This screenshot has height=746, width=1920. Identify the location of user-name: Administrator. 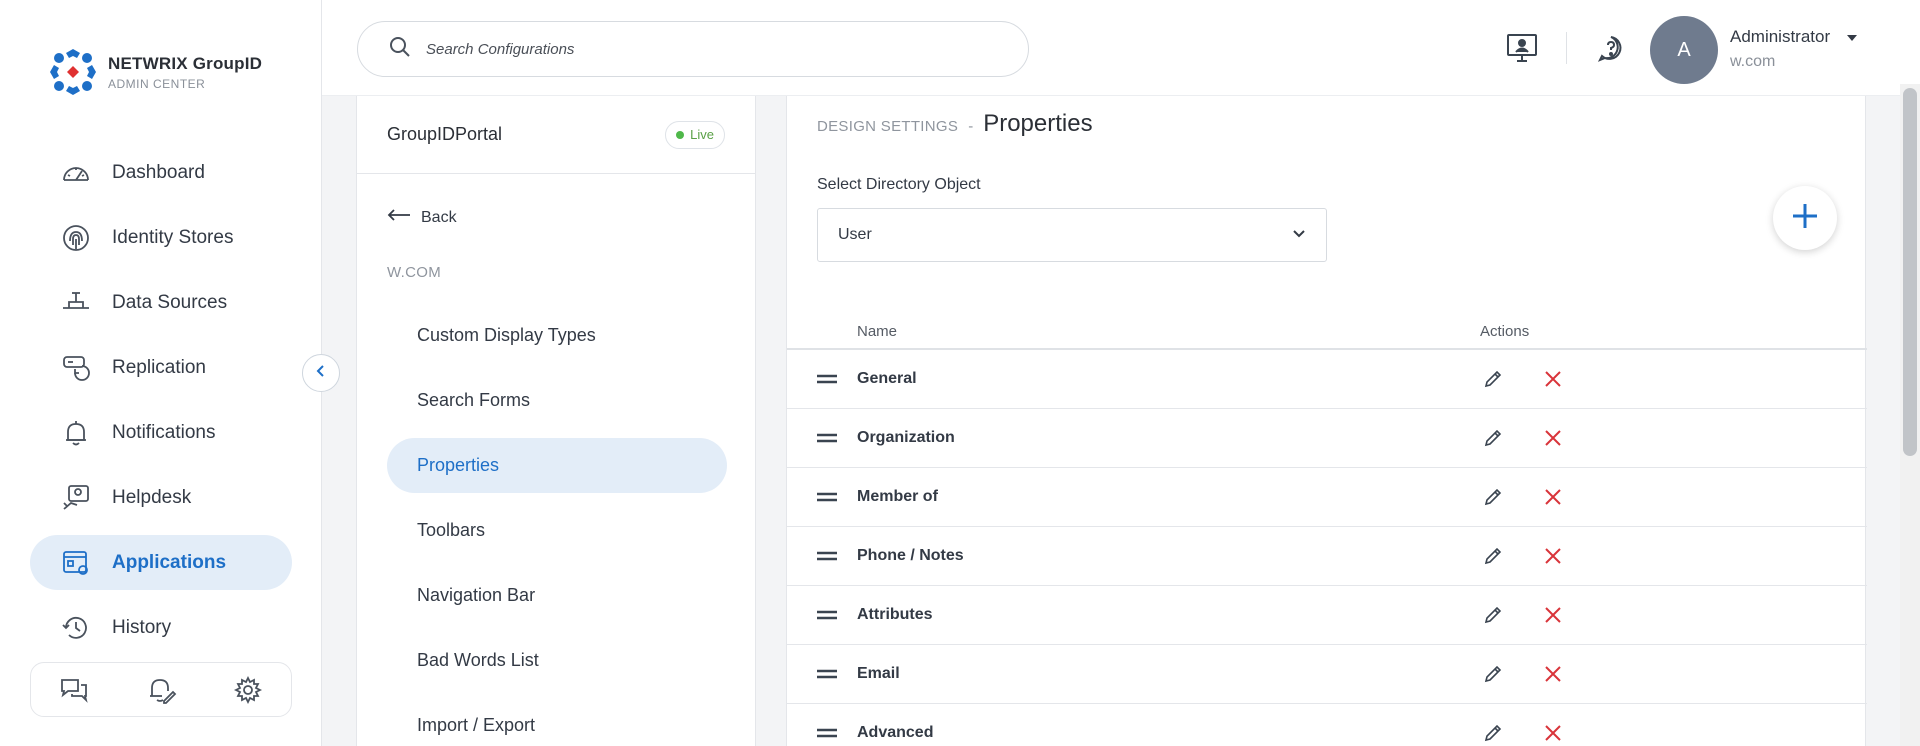
(1780, 36).